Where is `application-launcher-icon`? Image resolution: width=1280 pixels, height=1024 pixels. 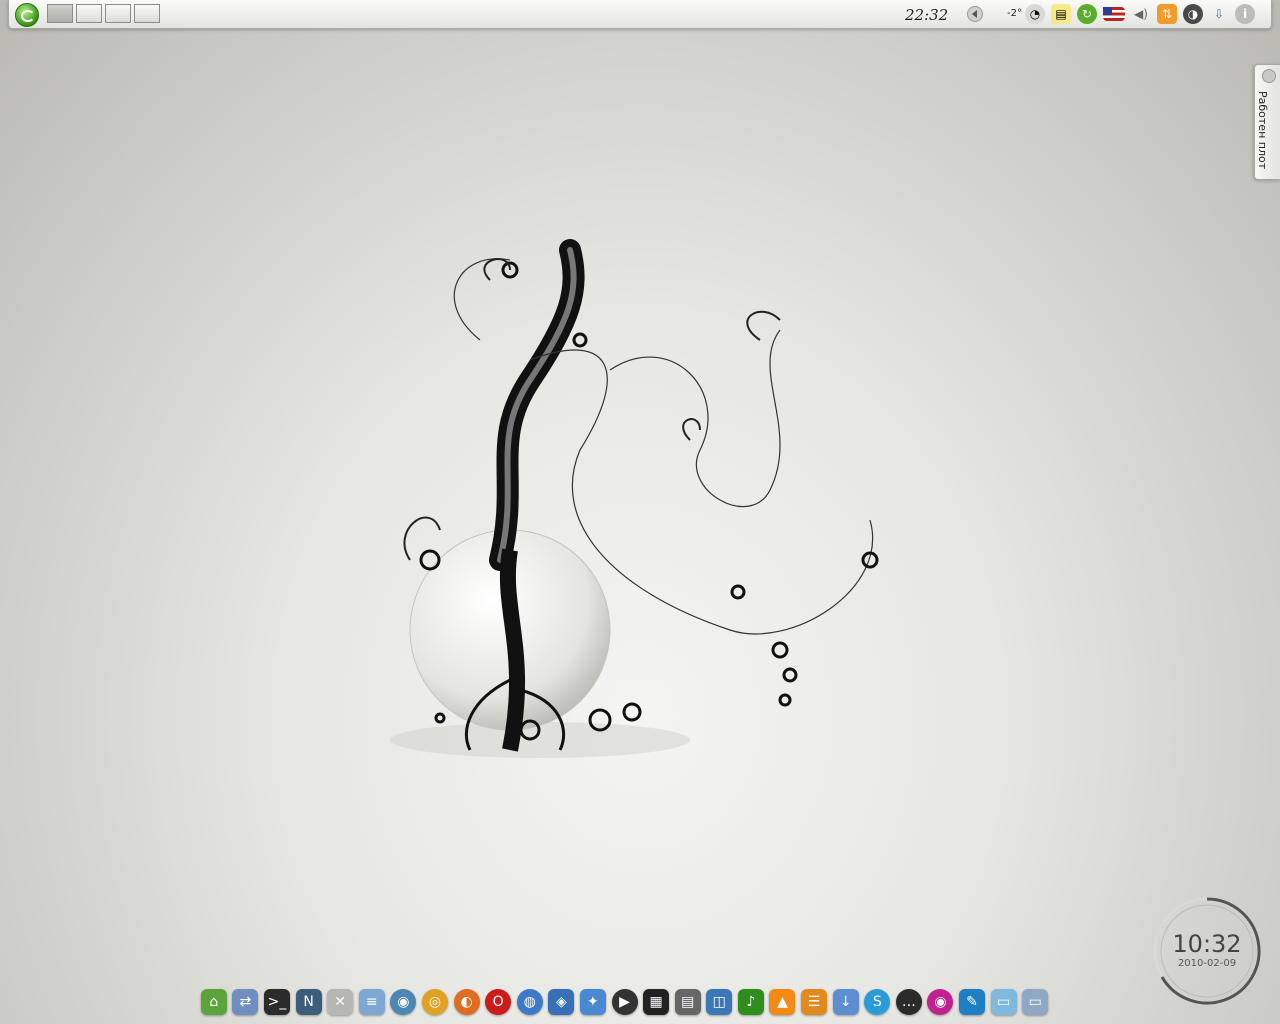 application-launcher-icon is located at coordinates (27, 15).